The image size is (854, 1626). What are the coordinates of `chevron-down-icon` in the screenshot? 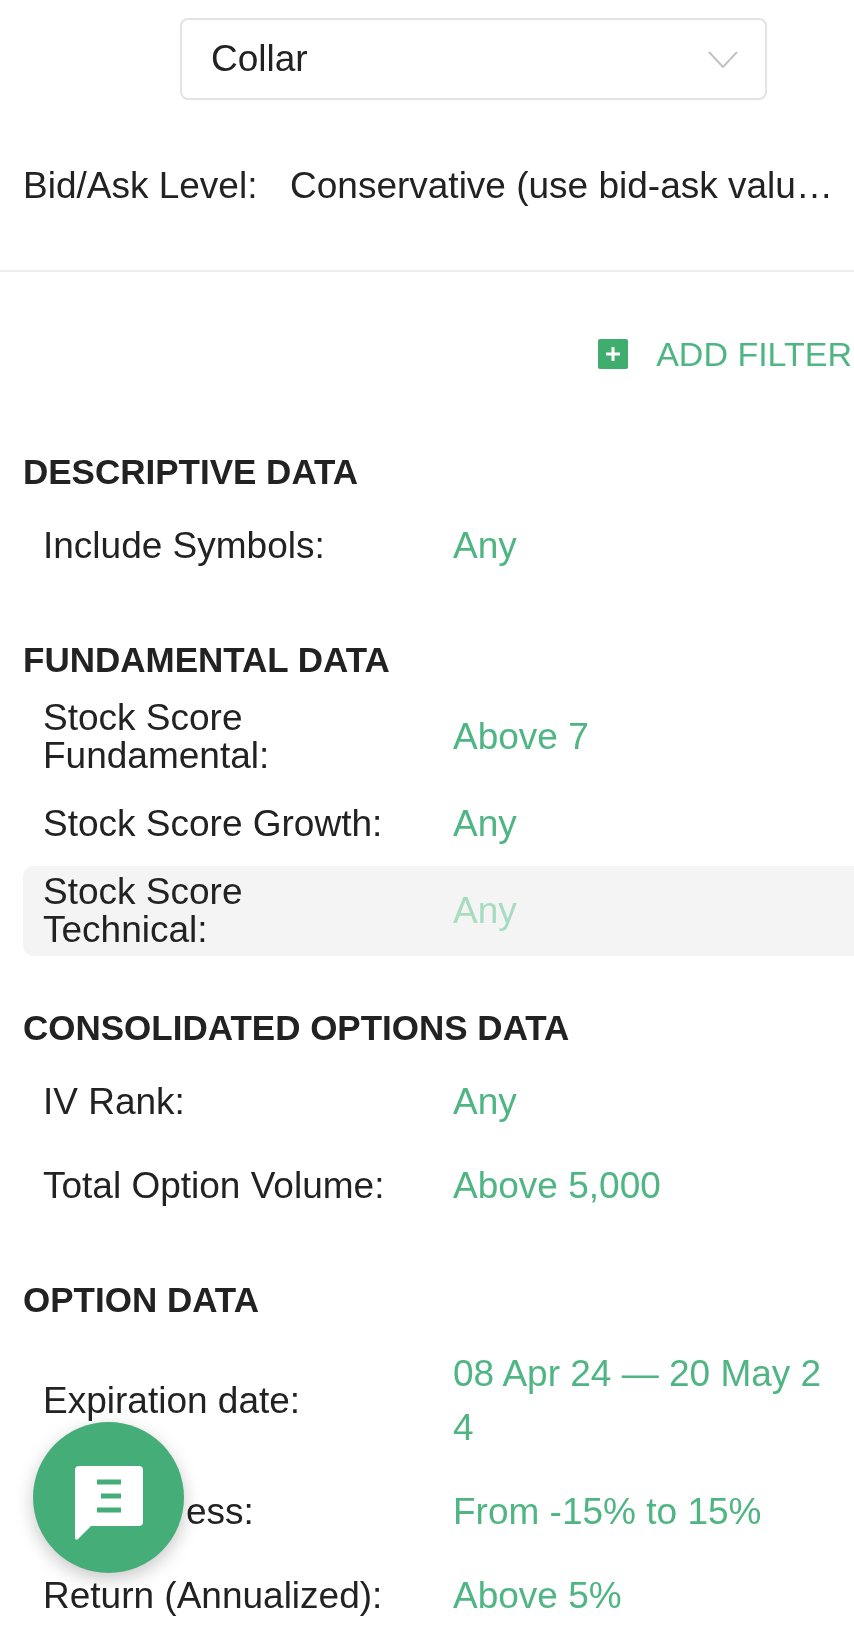 It's located at (723, 59).